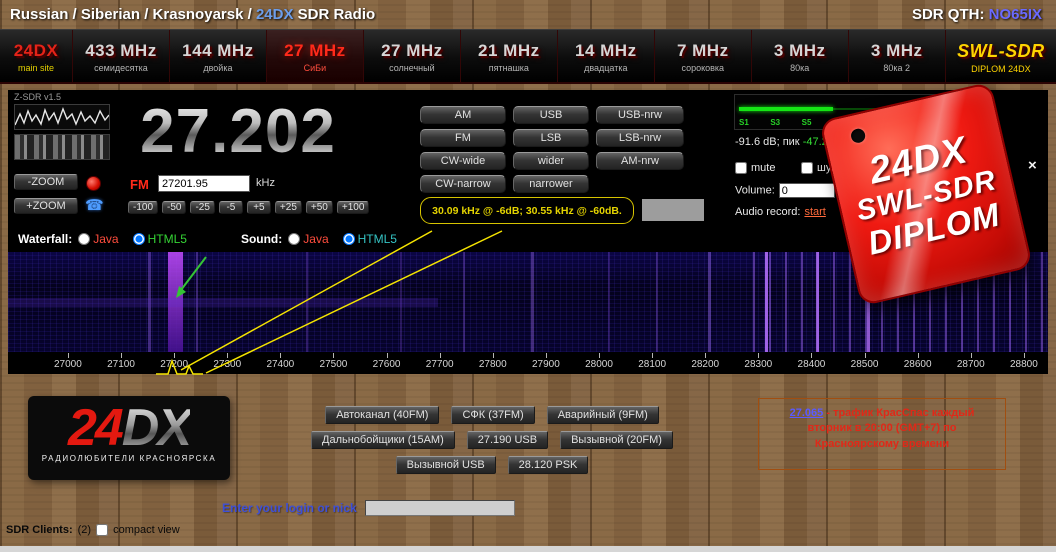  Describe the element at coordinates (602, 415) in the screenshot. I see `preset-emergency-9fm: Аварийный (9FM)` at that location.